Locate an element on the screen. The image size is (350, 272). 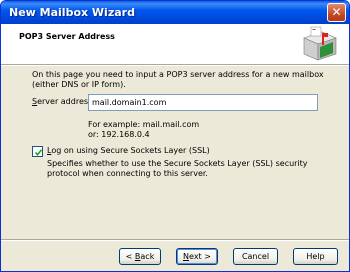
checkmark-icon is located at coordinates (38, 153).